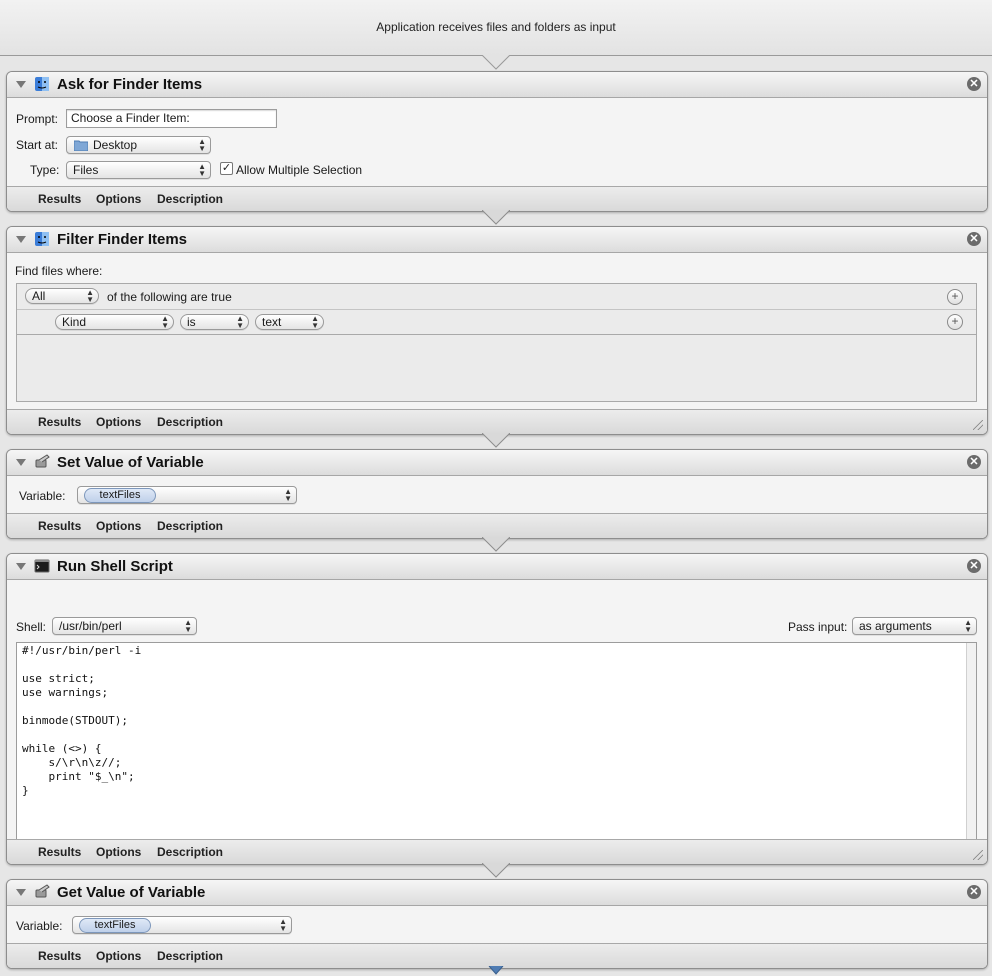 This screenshot has width=992, height=976. Describe the element at coordinates (42, 566) in the screenshot. I see `terminal-icon` at that location.